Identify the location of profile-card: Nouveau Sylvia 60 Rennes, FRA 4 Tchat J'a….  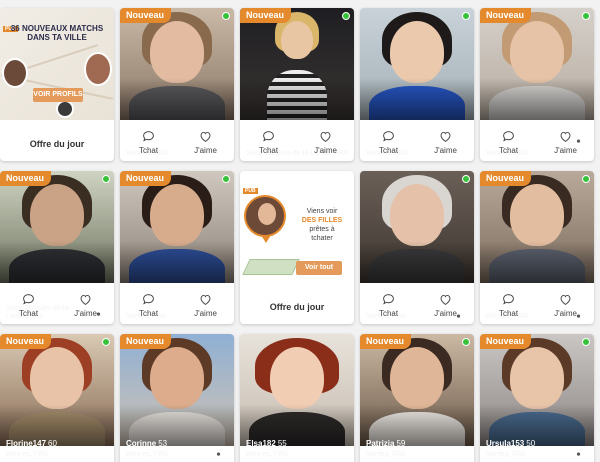
(537, 247).